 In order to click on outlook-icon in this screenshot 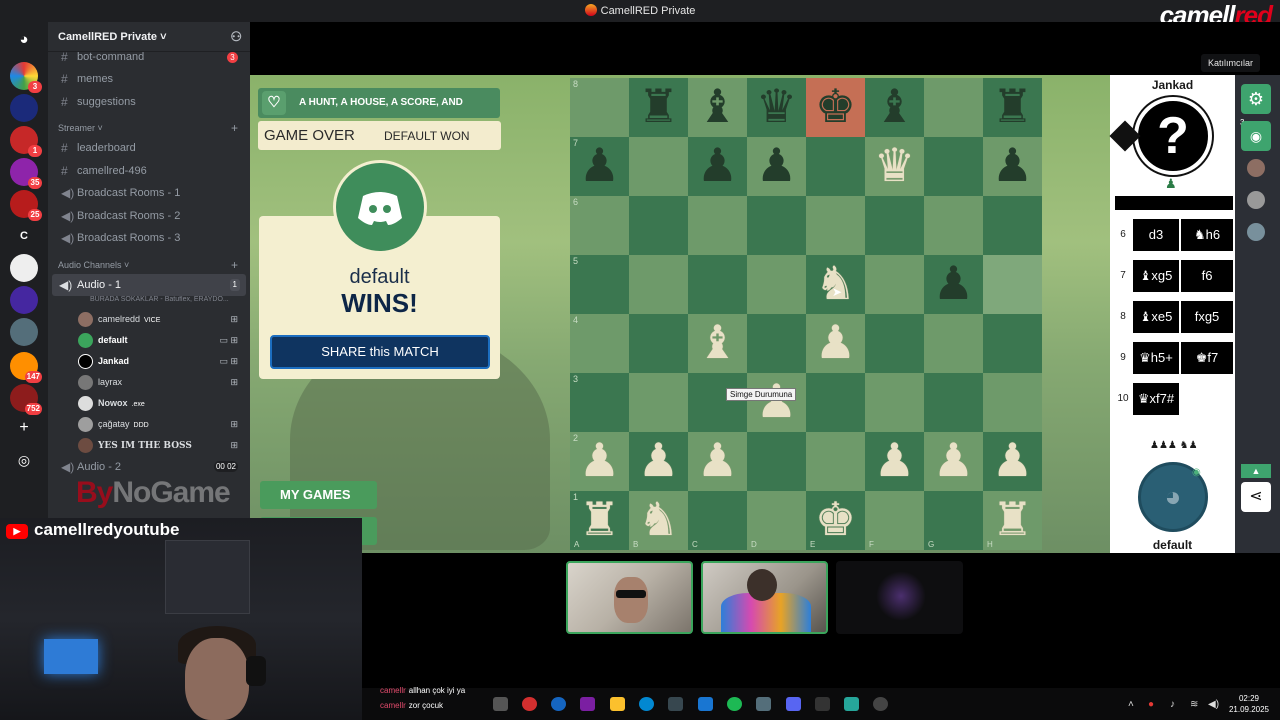, I will do `click(705, 704)`.